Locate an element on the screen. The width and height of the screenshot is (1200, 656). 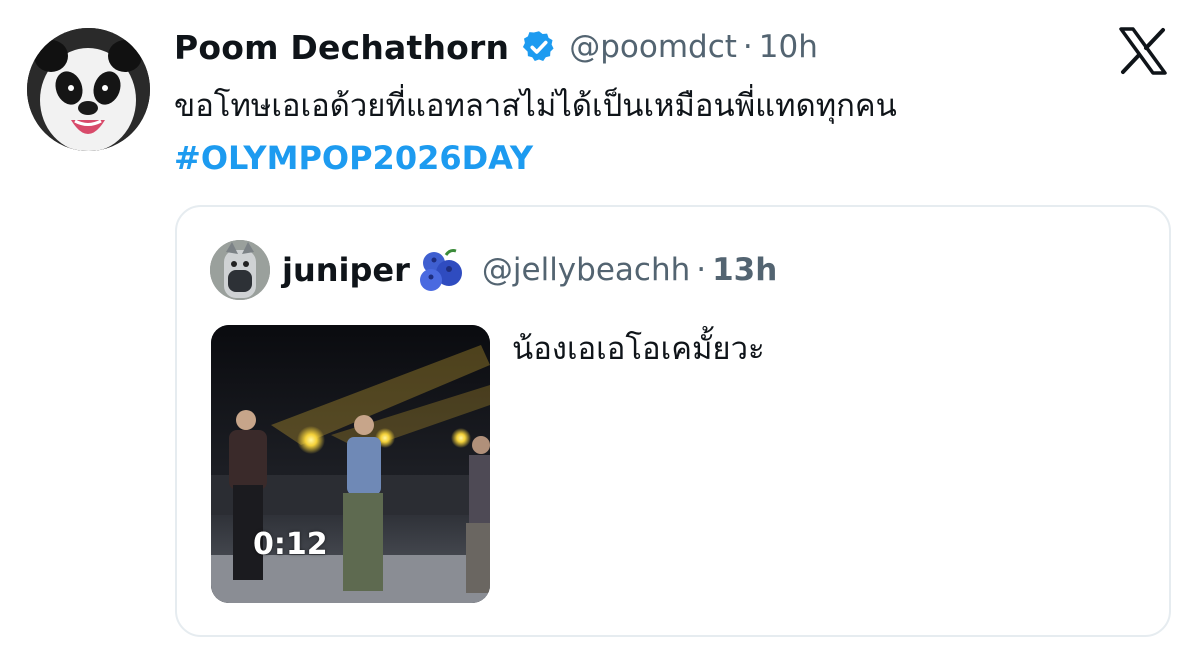
video-duration-badge: 0:12 is located at coordinates (290, 544).